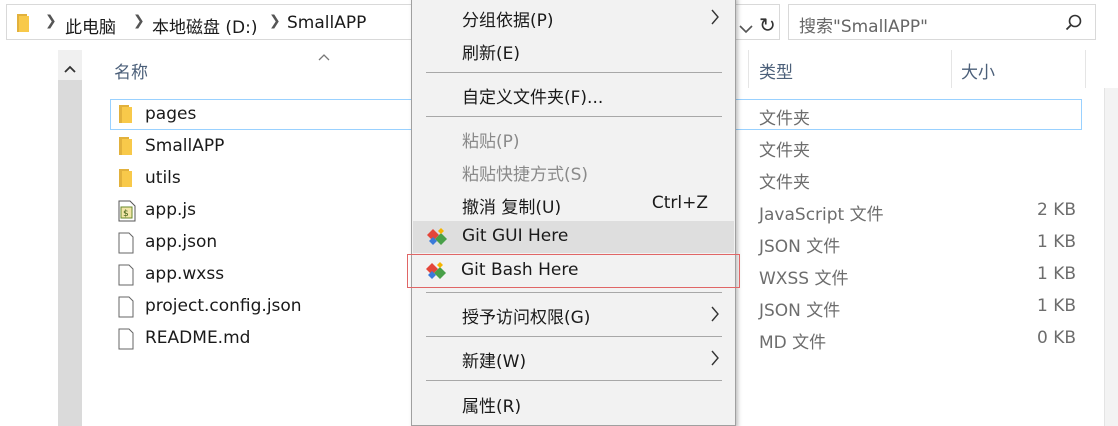  I want to click on file-name: README.md, so click(197, 338).